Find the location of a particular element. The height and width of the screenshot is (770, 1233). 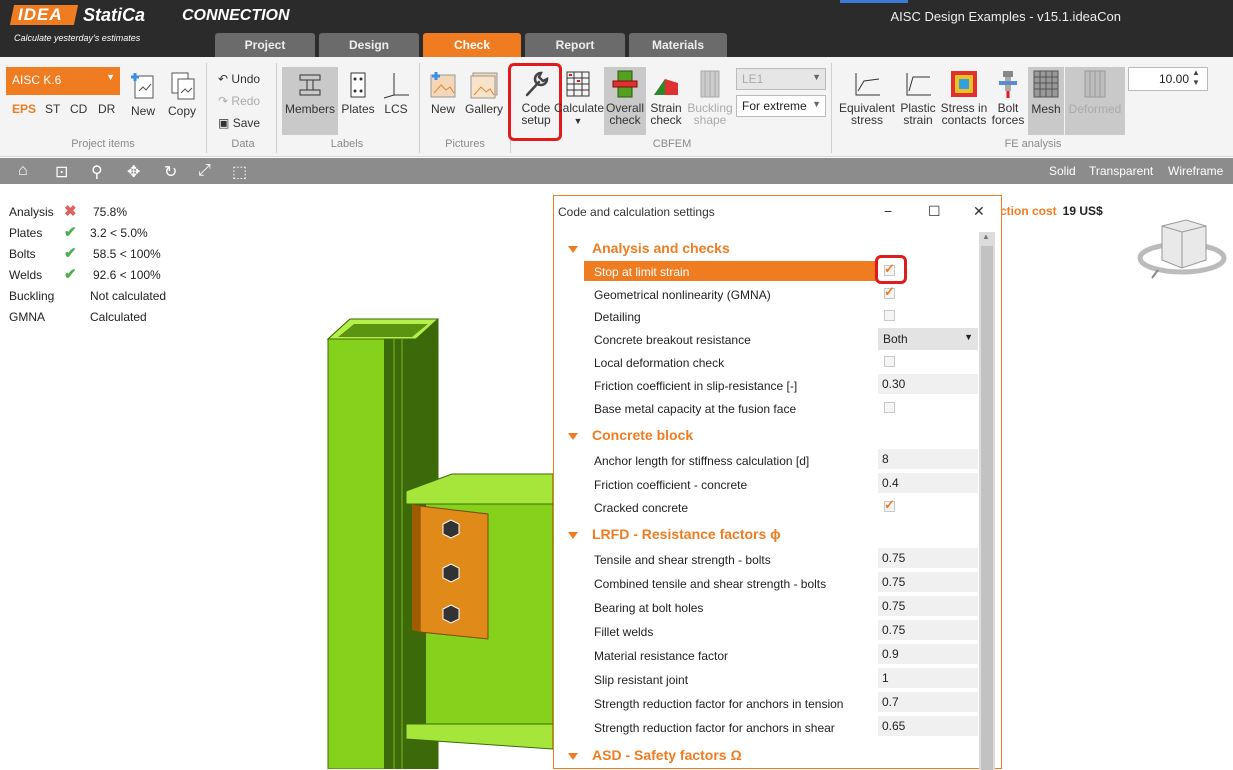

anchors-shear-input: 0.65 is located at coordinates (928, 726).